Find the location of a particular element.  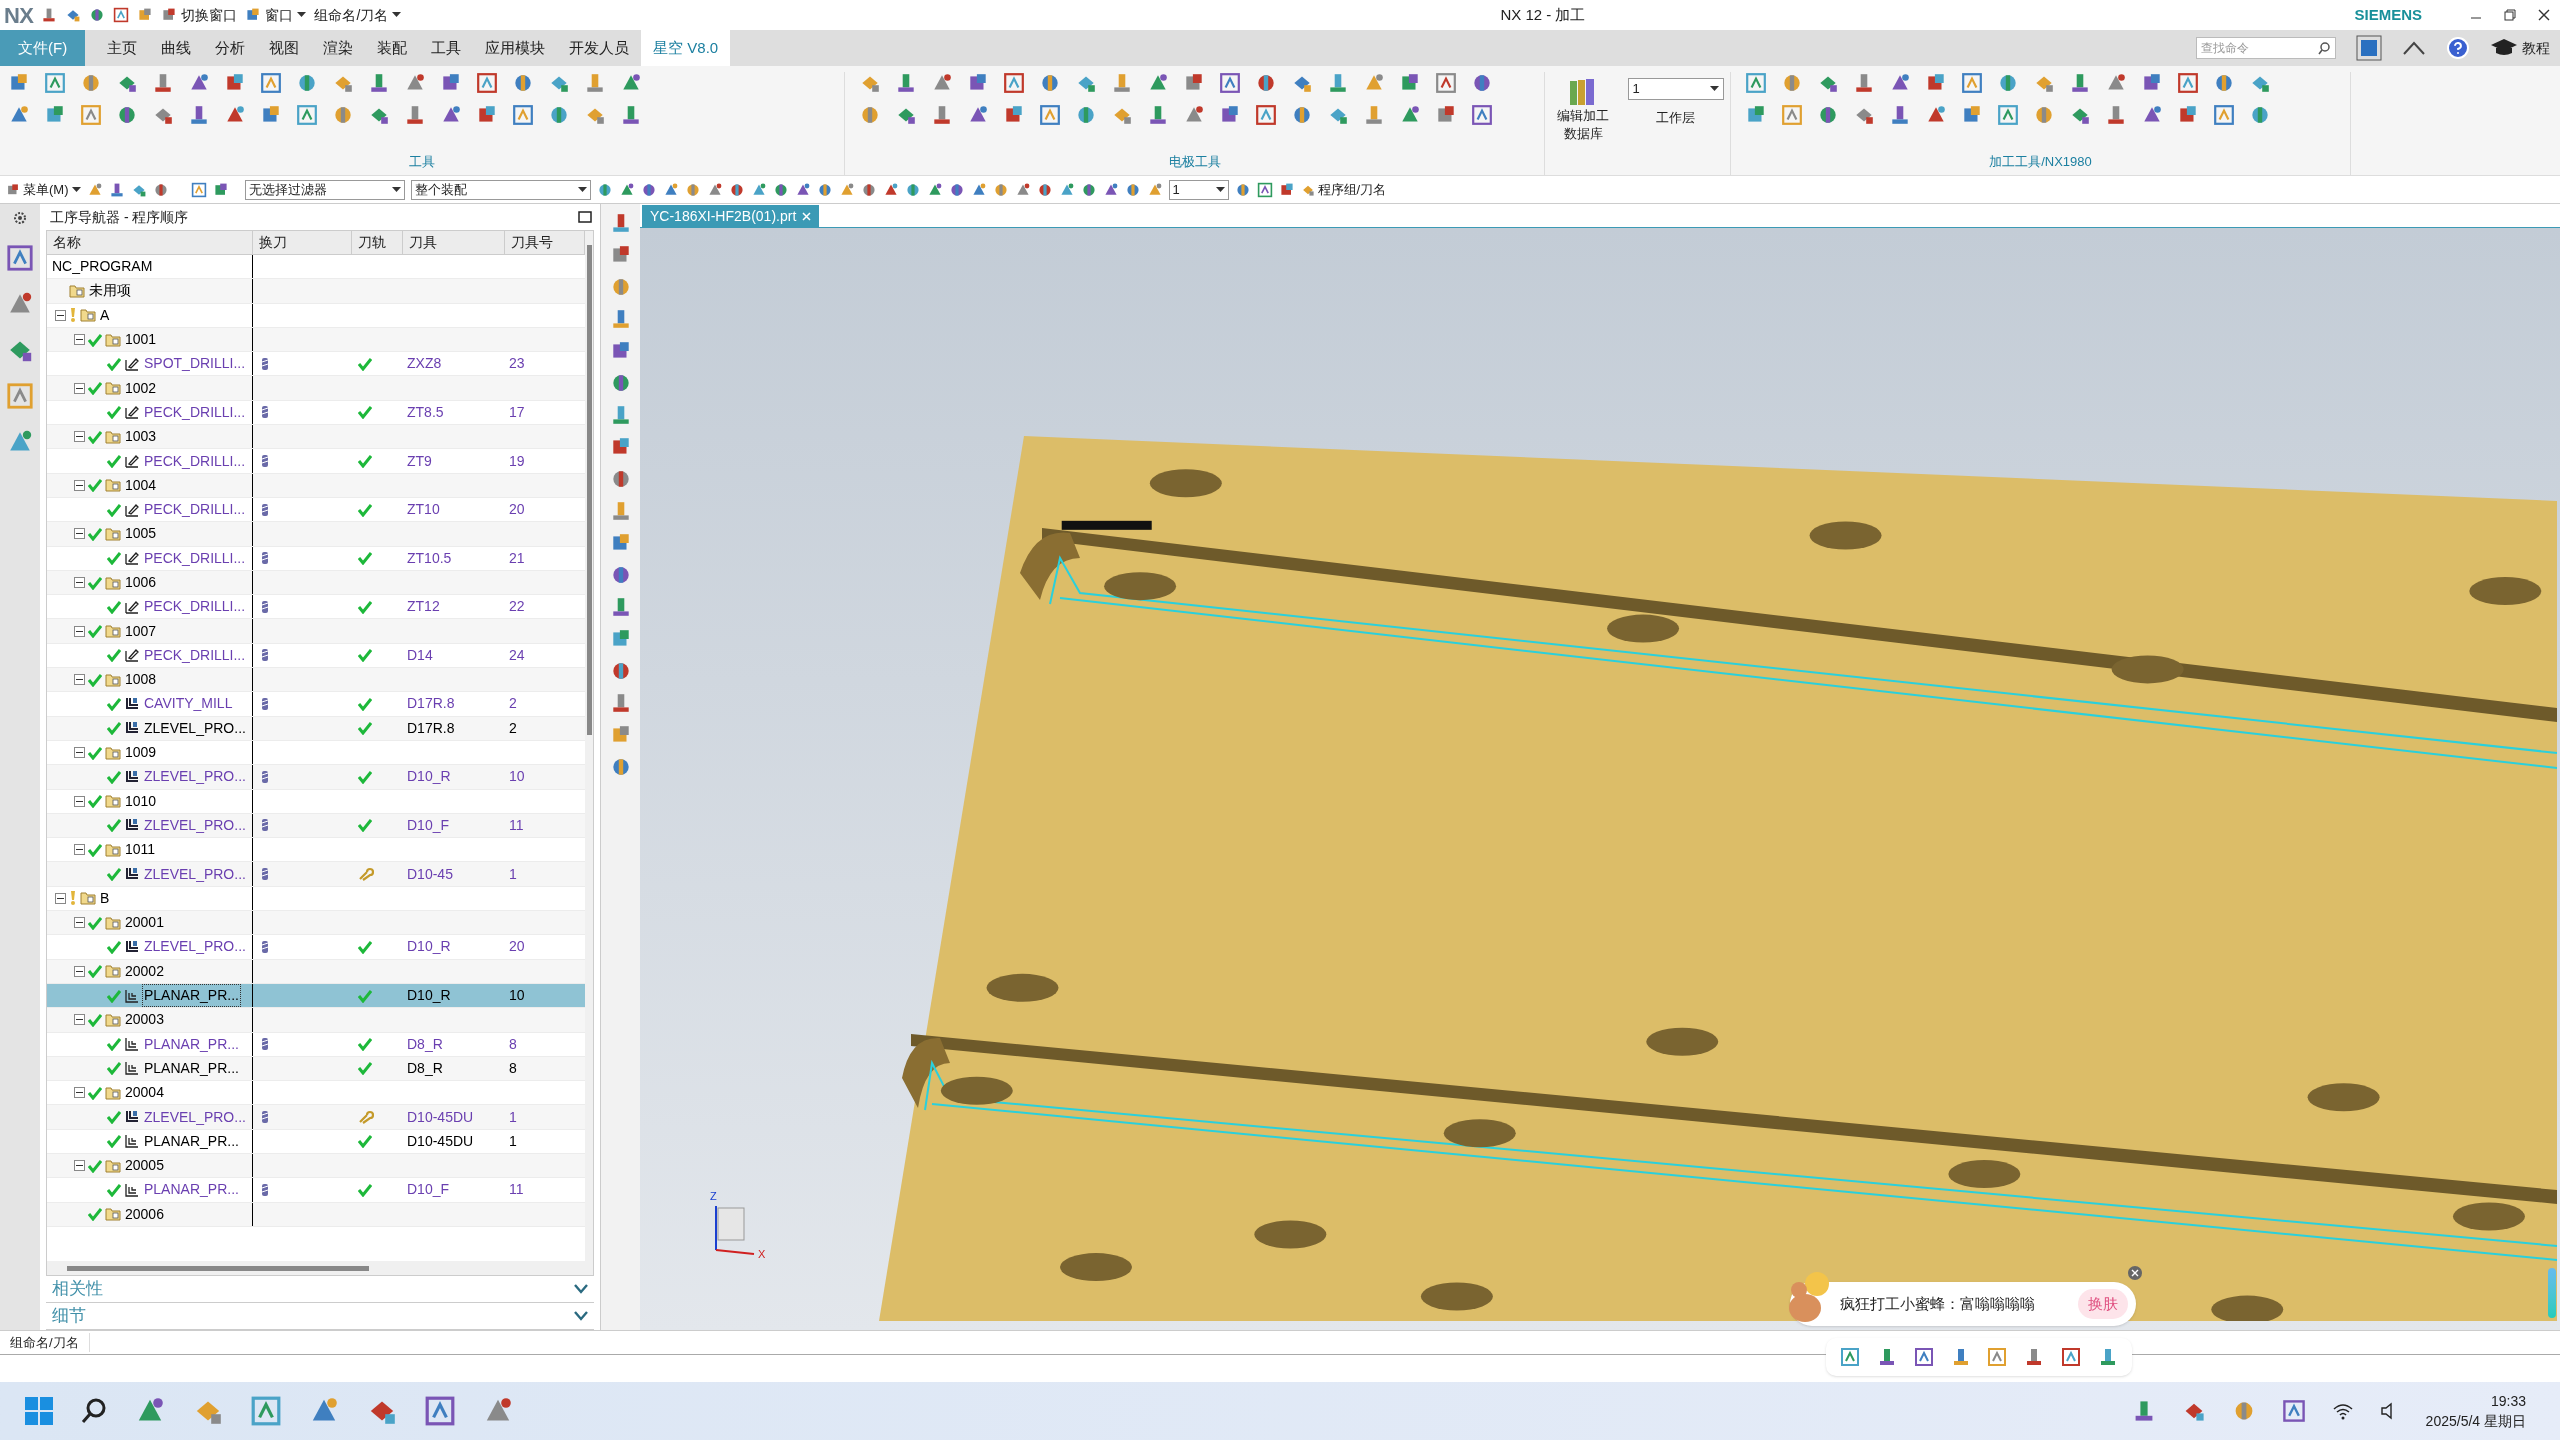

tree-row: ZLEVEL_PRO... D10_R 20 is located at coordinates (316, 947).